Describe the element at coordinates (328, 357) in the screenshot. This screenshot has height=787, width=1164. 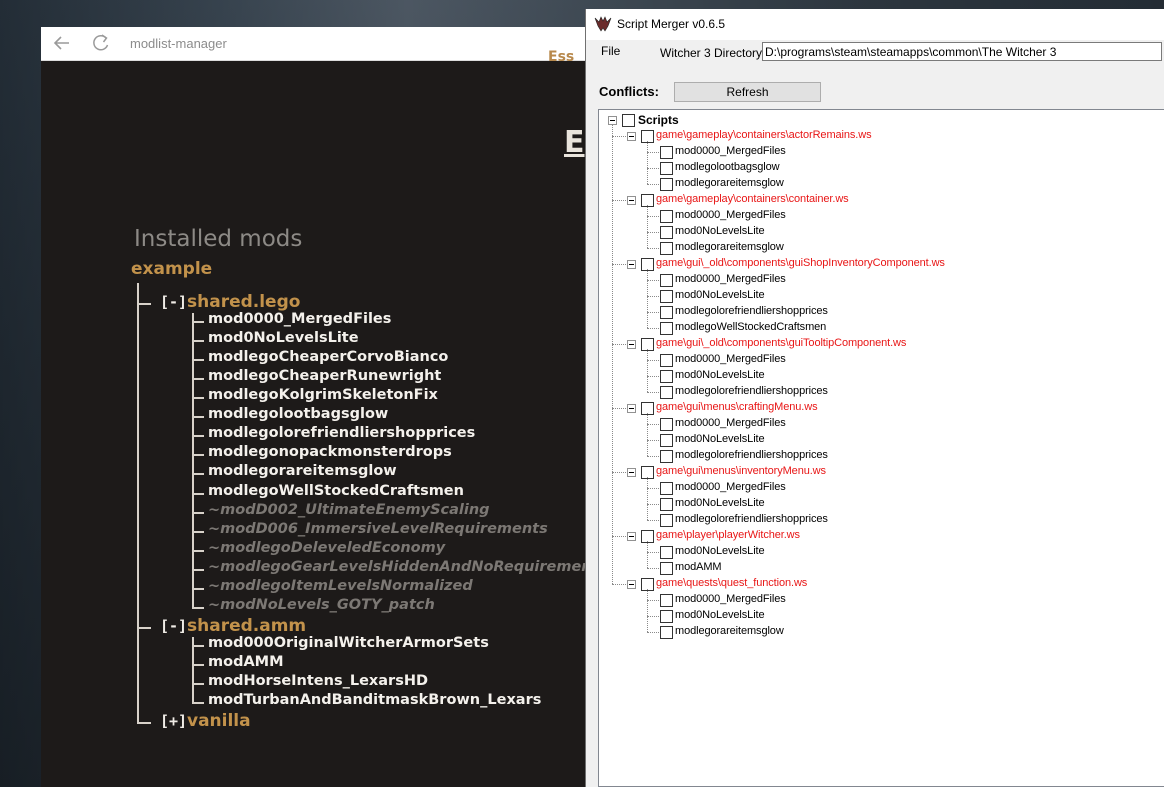
I see `mod-item: modlegoCheaperCorvoBianco` at that location.